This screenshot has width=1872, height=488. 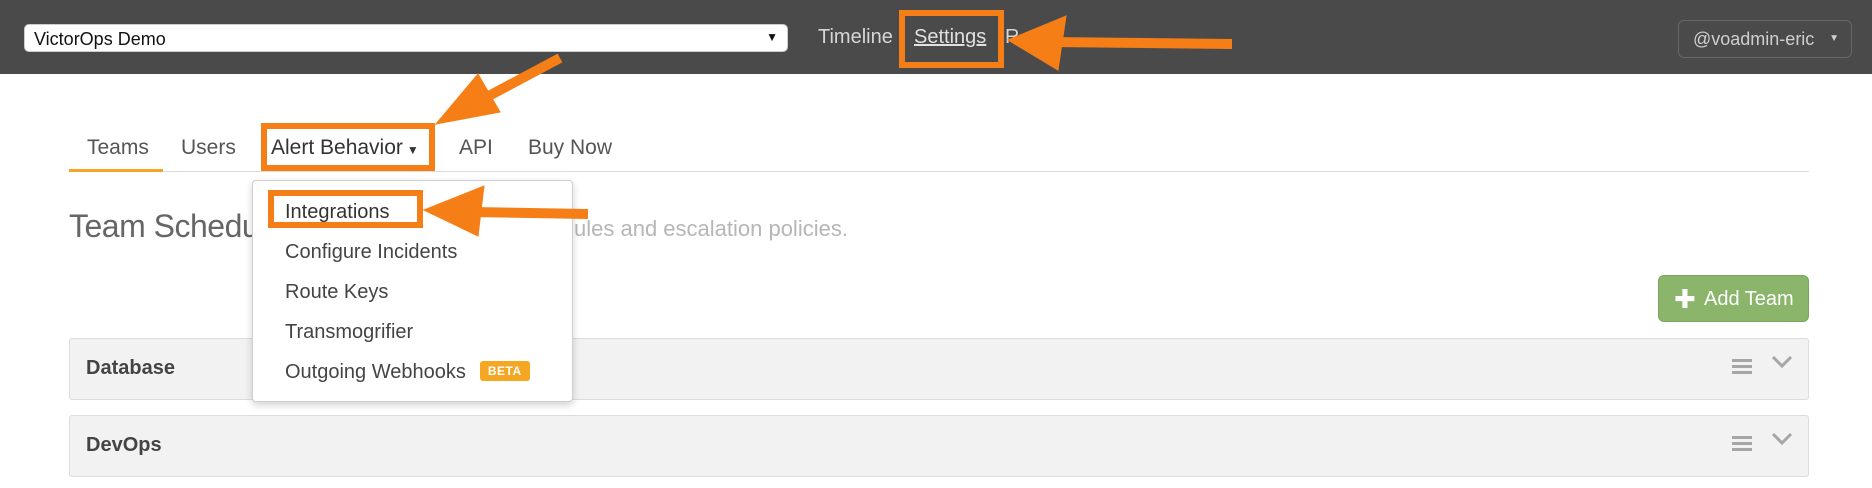 What do you see at coordinates (529, 213) in the screenshot?
I see `annotation-arrow-integrations` at bounding box center [529, 213].